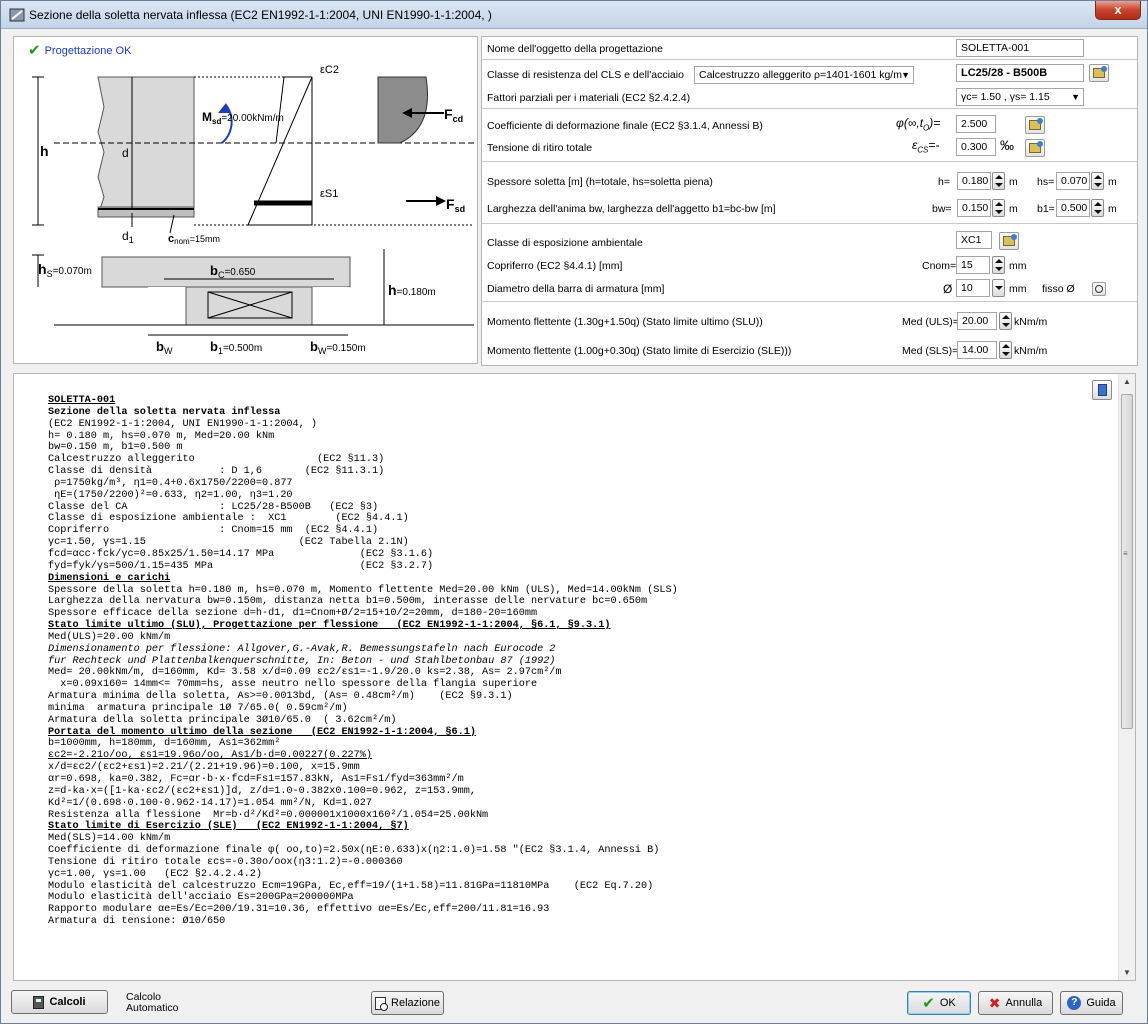 The width and height of the screenshot is (1148, 1024). I want to click on export-icon, so click(1102, 390).